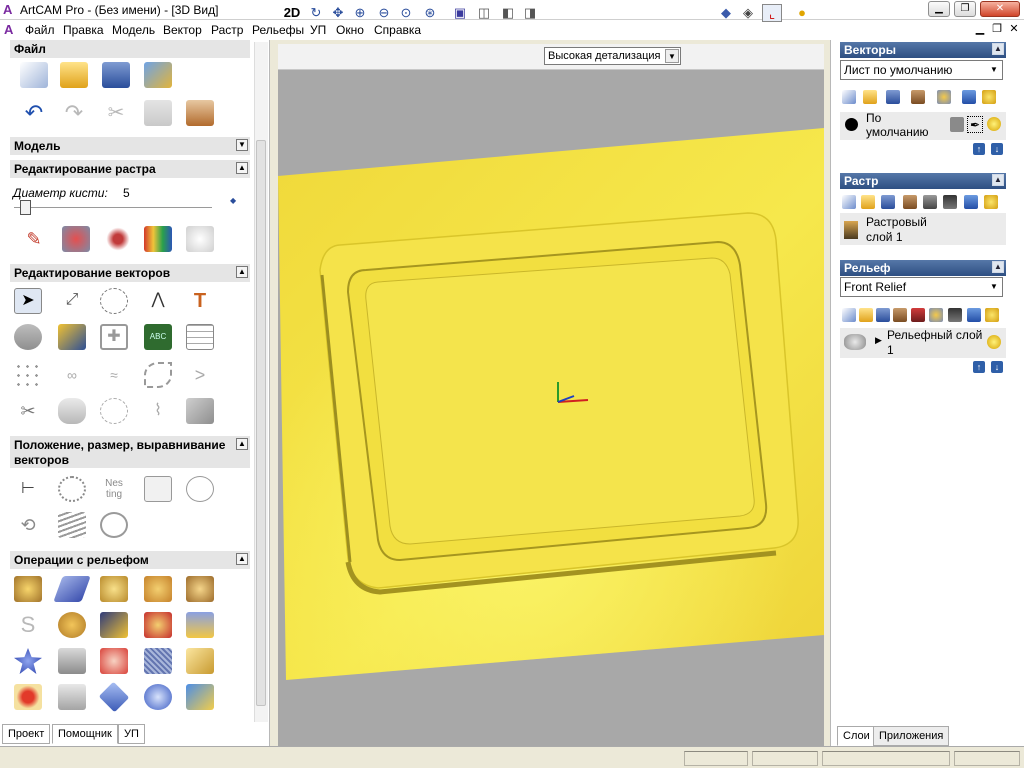 Image resolution: width=1024 pixels, height=768 pixels. I want to click on grid-icon, so click(200, 337).